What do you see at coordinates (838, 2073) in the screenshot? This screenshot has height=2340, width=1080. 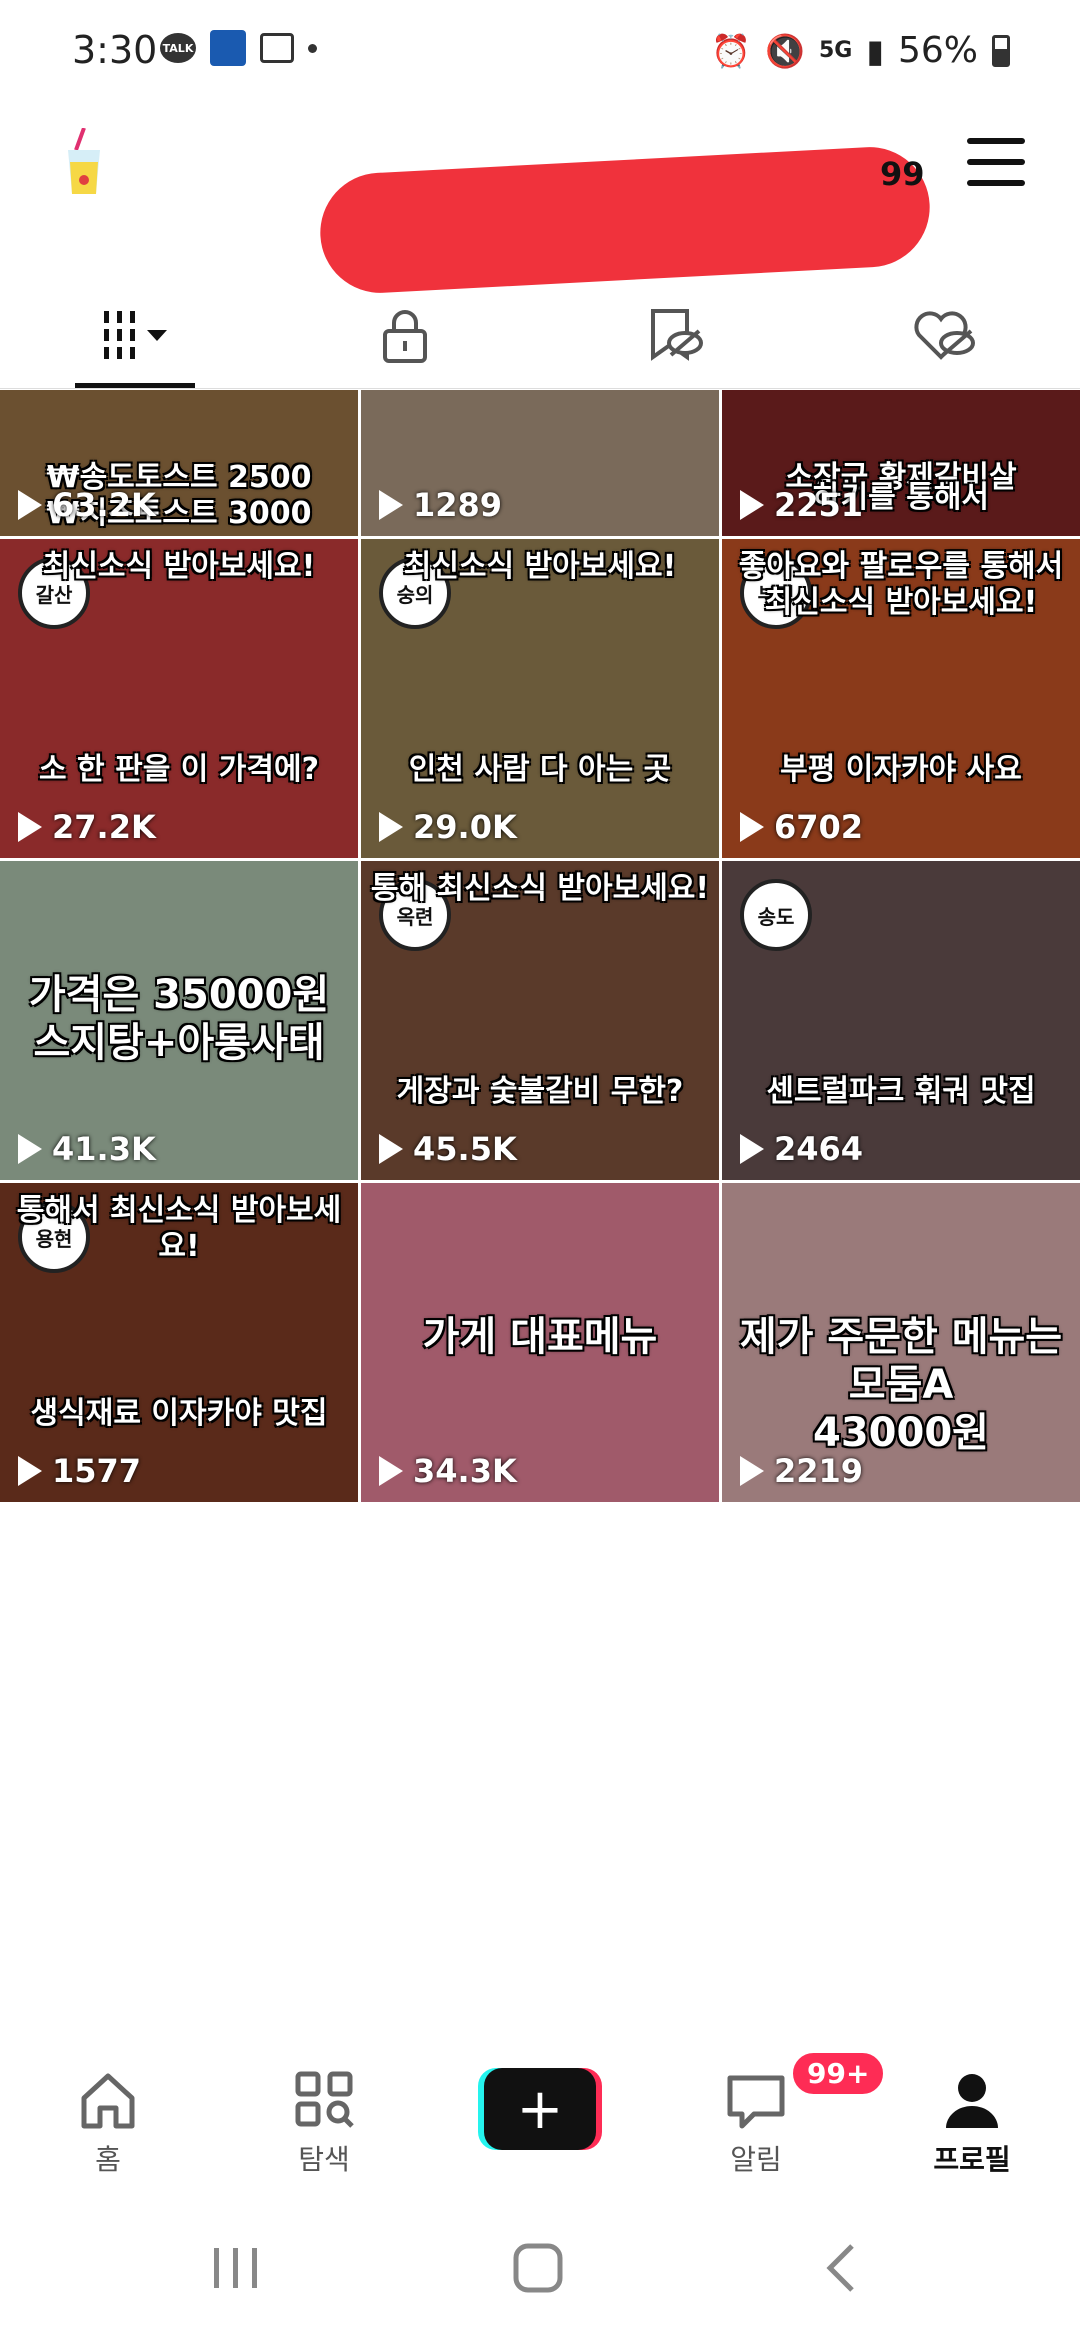 I see `inbox-badge: 99+` at bounding box center [838, 2073].